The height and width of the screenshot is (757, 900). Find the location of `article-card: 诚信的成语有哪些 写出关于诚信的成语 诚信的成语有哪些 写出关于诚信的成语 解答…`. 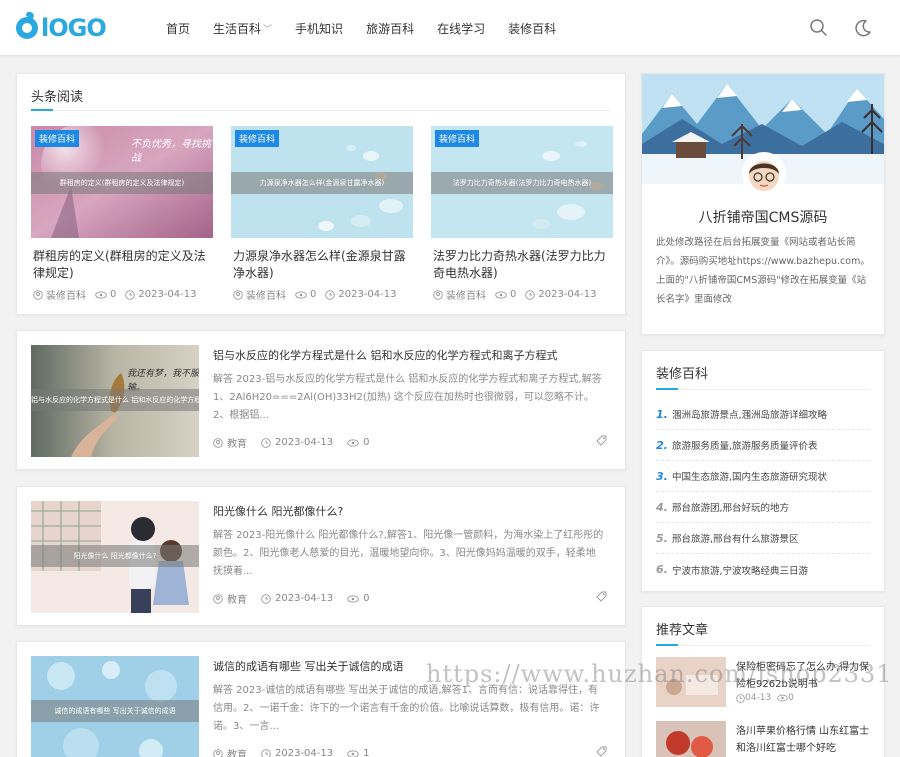

article-card: 诚信的成语有哪些 写出关于诚信的成语 诚信的成语有哪些 写出关于诚信的成语 解答… is located at coordinates (321, 699).